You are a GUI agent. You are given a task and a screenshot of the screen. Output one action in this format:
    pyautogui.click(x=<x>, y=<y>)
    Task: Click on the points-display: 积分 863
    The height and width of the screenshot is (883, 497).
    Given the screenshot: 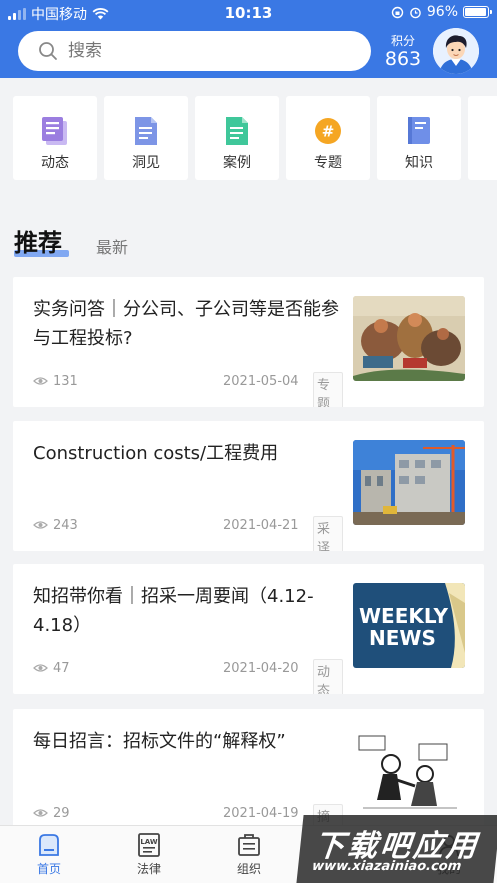 What is the action you would take?
    pyautogui.click(x=403, y=50)
    